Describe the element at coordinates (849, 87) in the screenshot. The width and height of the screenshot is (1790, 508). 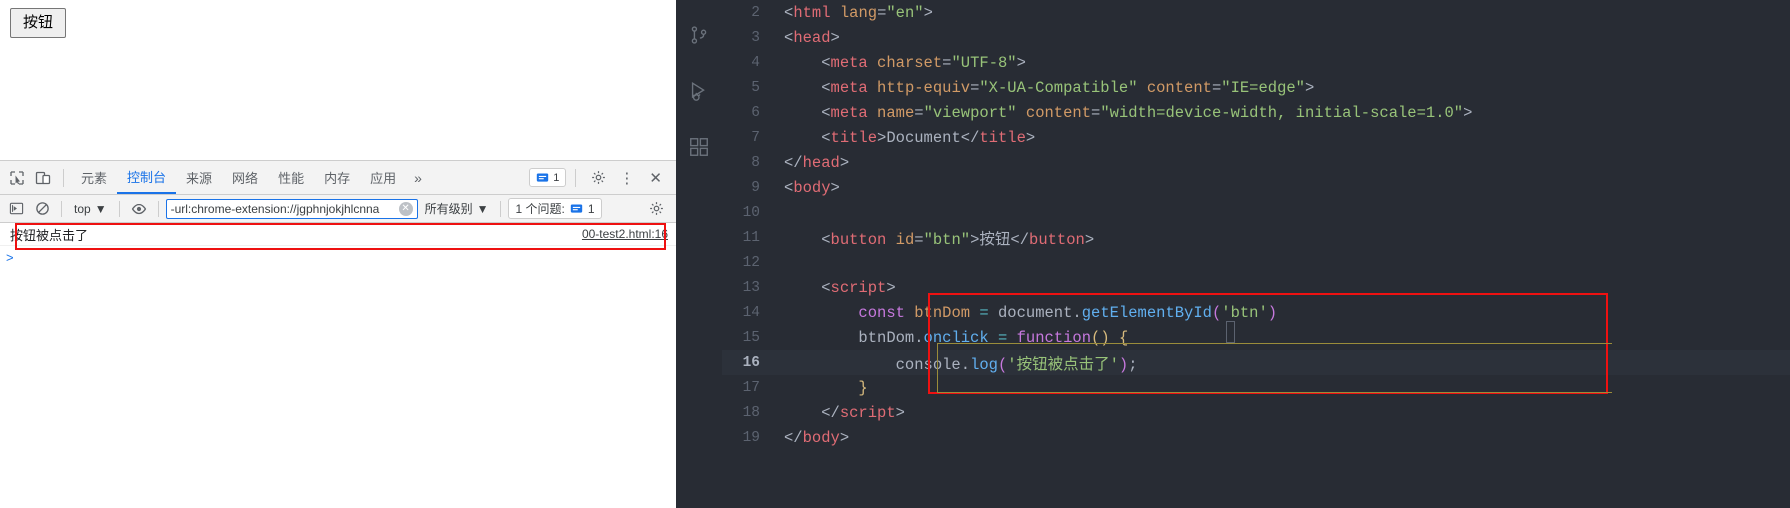
I see `code-token: meta` at that location.